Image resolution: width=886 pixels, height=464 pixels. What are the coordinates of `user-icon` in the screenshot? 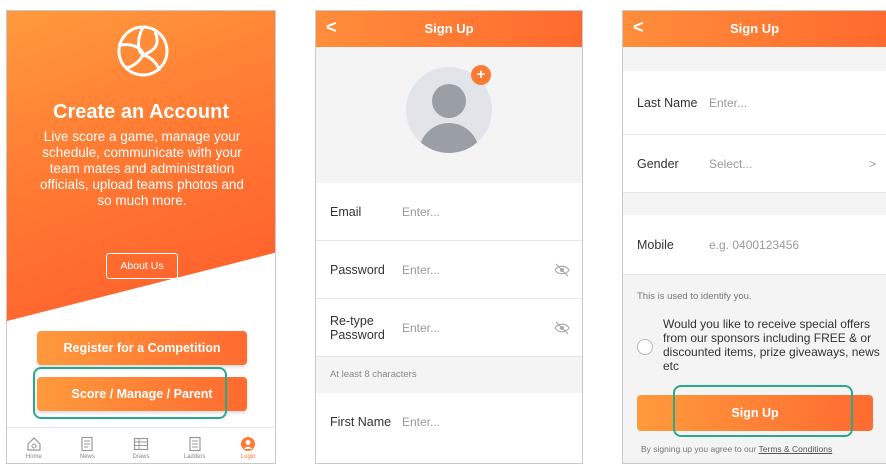 It's located at (248, 444).